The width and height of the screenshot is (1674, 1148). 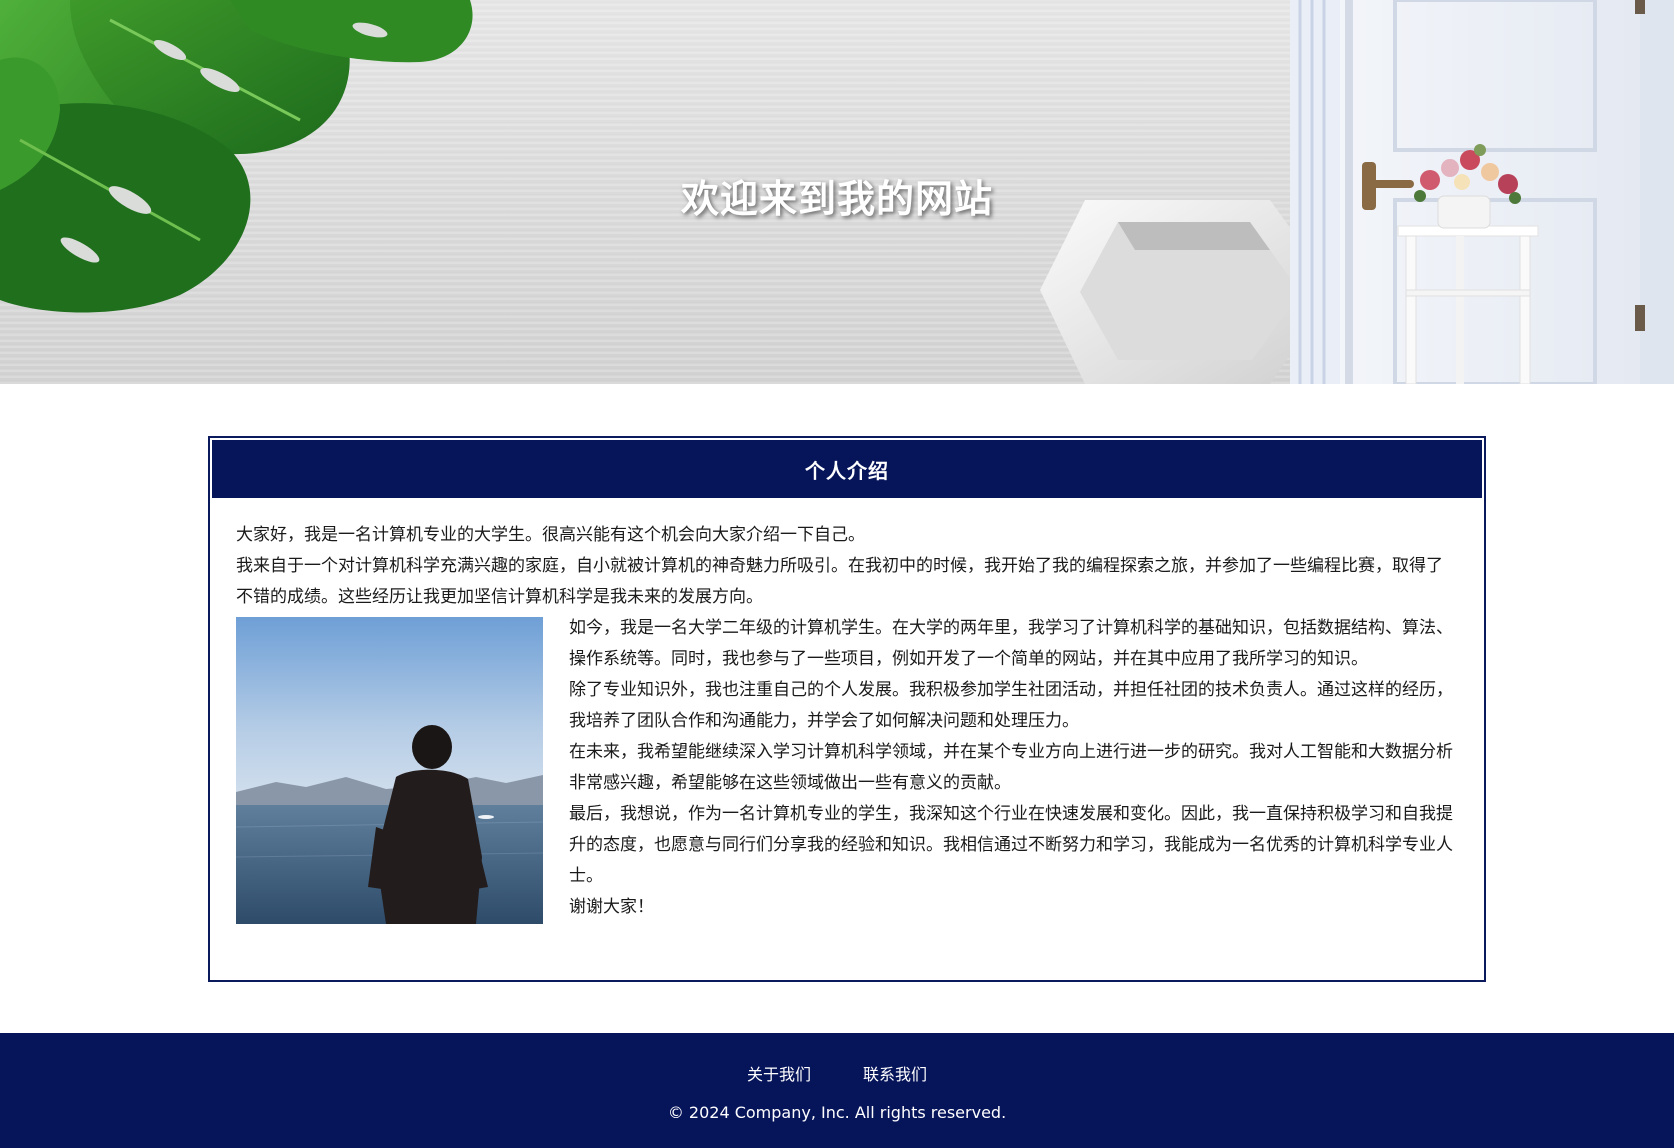 I want to click on intro-closing: 谢谢大家！, so click(x=611, y=907).